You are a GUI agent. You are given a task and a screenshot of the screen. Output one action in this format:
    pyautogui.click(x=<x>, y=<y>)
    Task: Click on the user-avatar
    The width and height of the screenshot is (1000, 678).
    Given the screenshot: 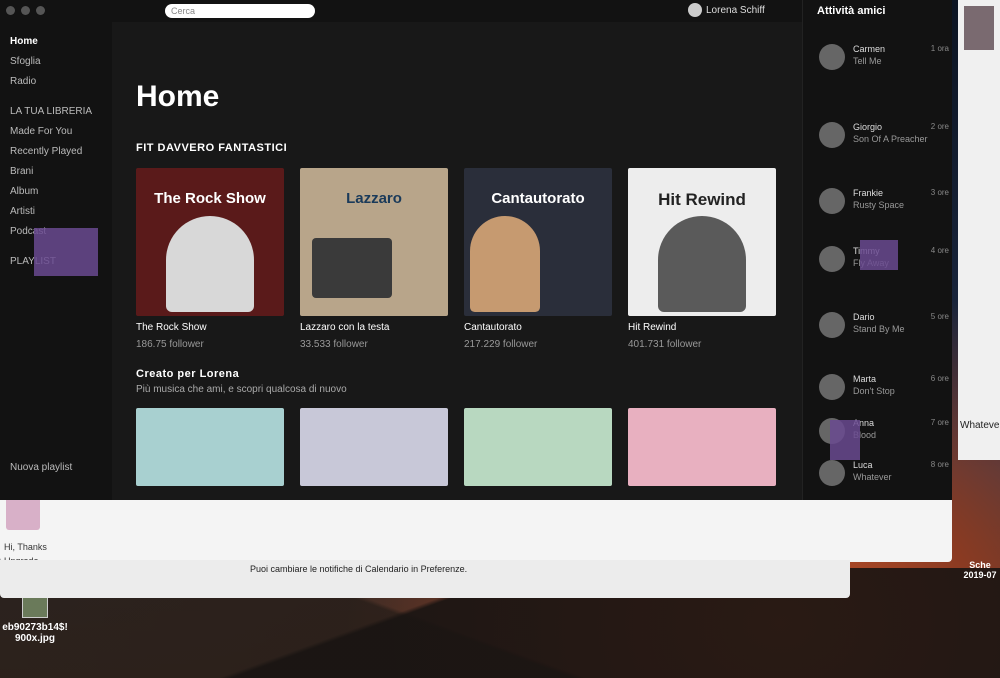 What is the action you would take?
    pyautogui.click(x=695, y=10)
    